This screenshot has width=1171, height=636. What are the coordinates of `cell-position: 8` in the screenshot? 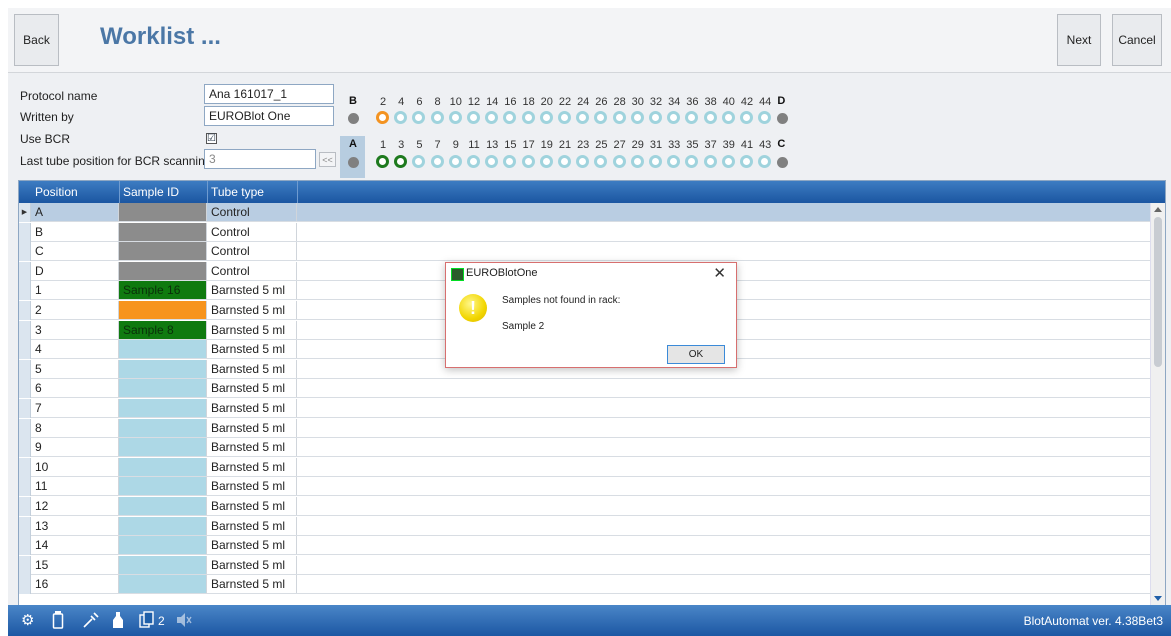 It's located at (75, 427).